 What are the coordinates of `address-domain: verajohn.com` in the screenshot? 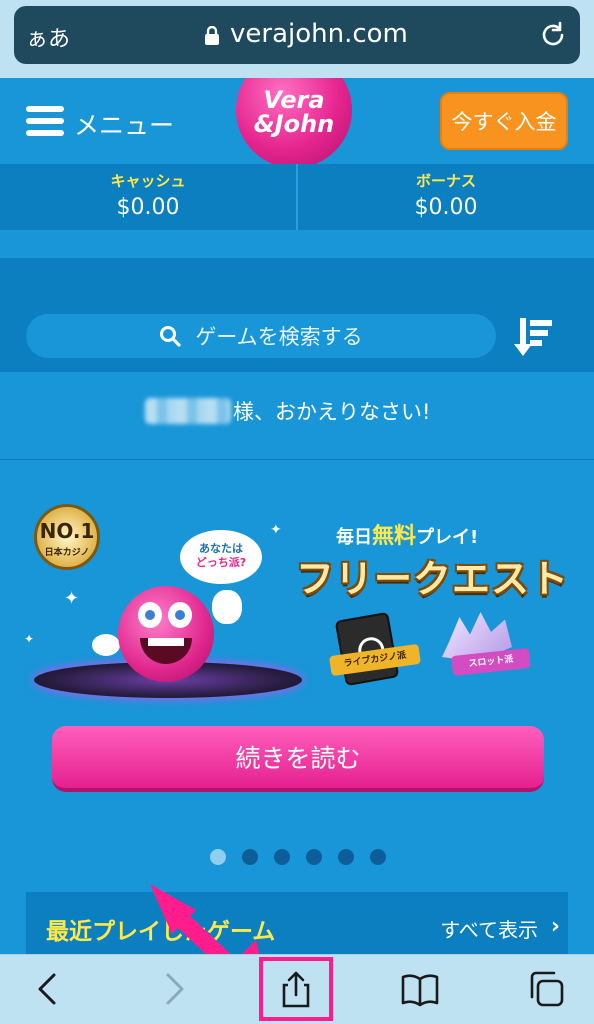 It's located at (319, 34).